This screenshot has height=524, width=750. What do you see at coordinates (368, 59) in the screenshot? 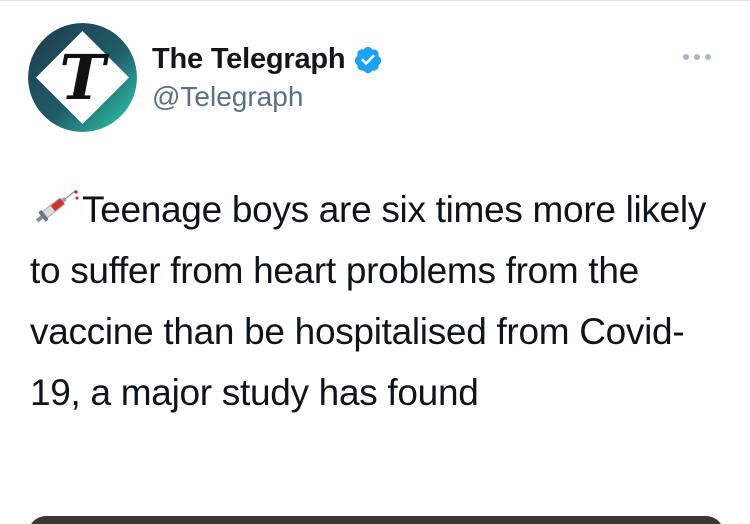
I see `verified-badge-icon` at bounding box center [368, 59].